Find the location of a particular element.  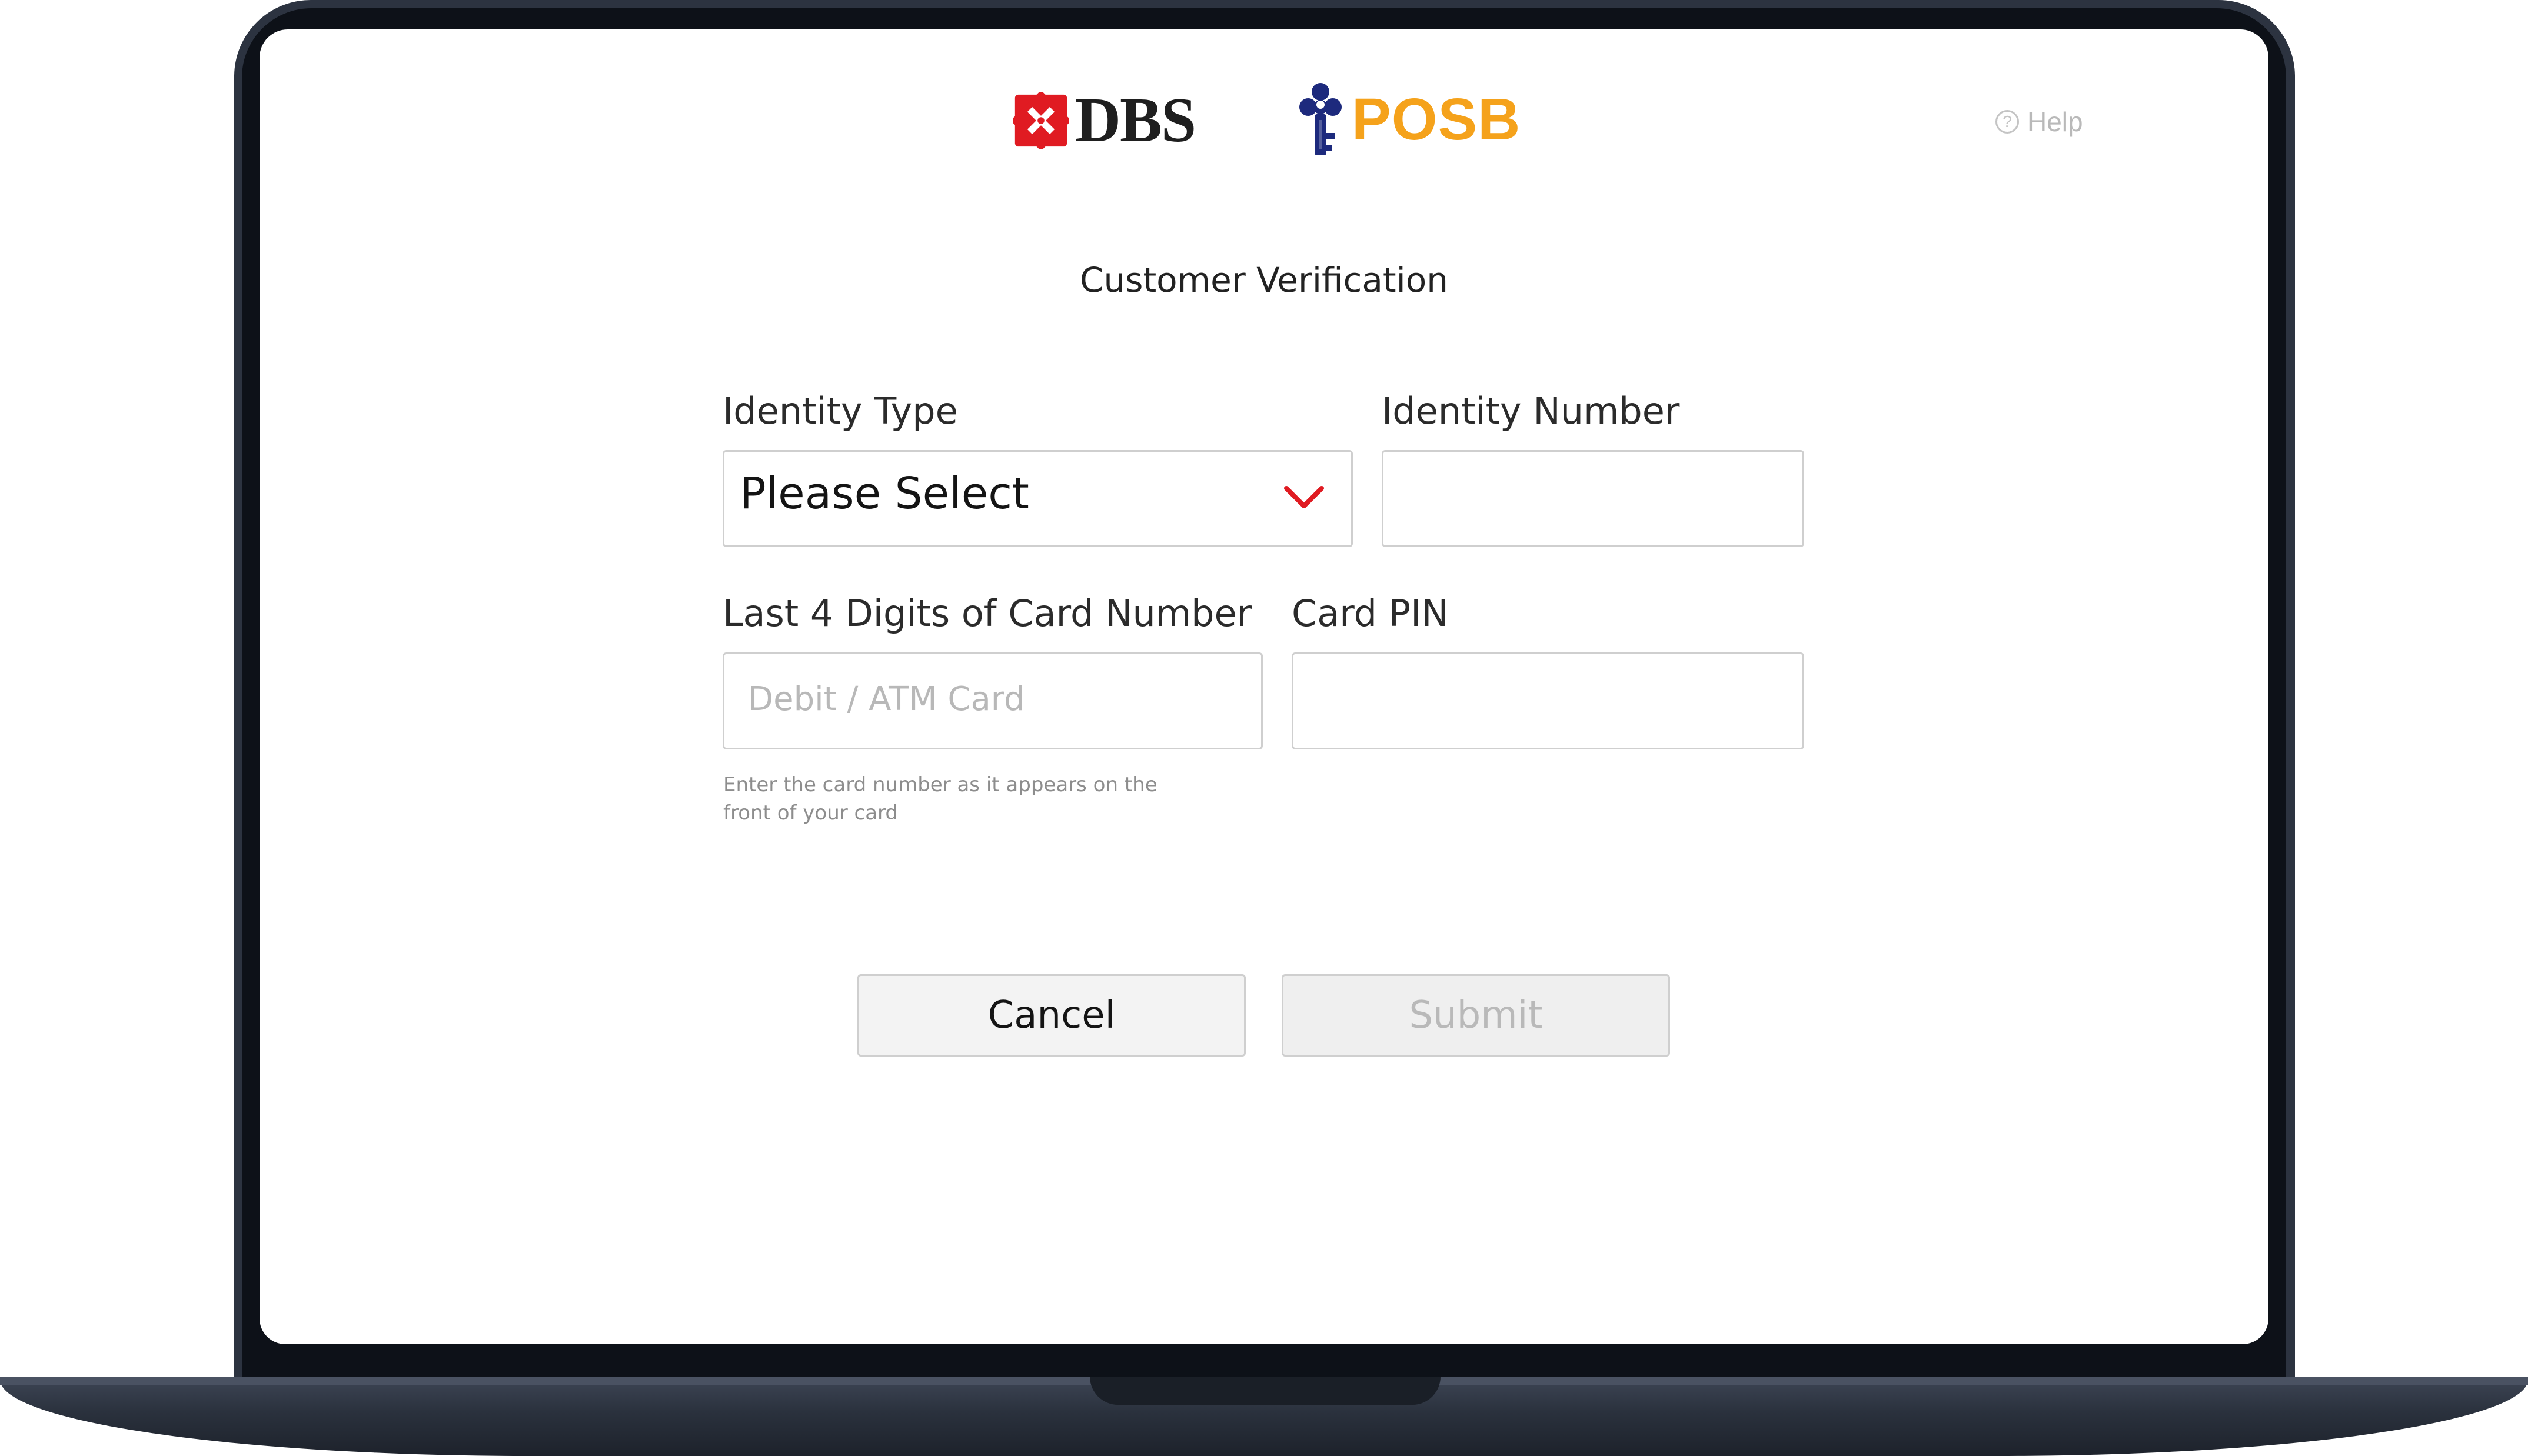

dbs-logo: DBS is located at coordinates (1104, 120).